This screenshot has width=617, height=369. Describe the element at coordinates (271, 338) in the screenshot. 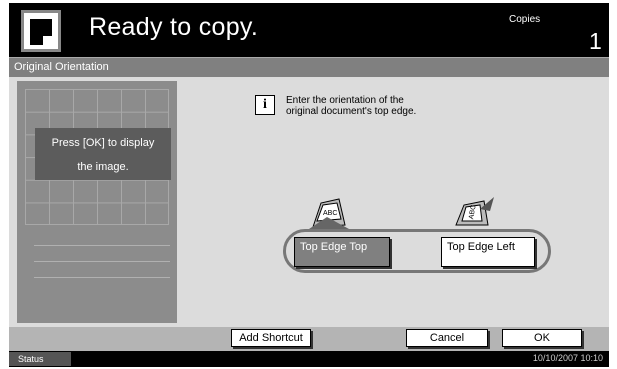

I see `add-shortcut-button: Add Shortcut` at that location.